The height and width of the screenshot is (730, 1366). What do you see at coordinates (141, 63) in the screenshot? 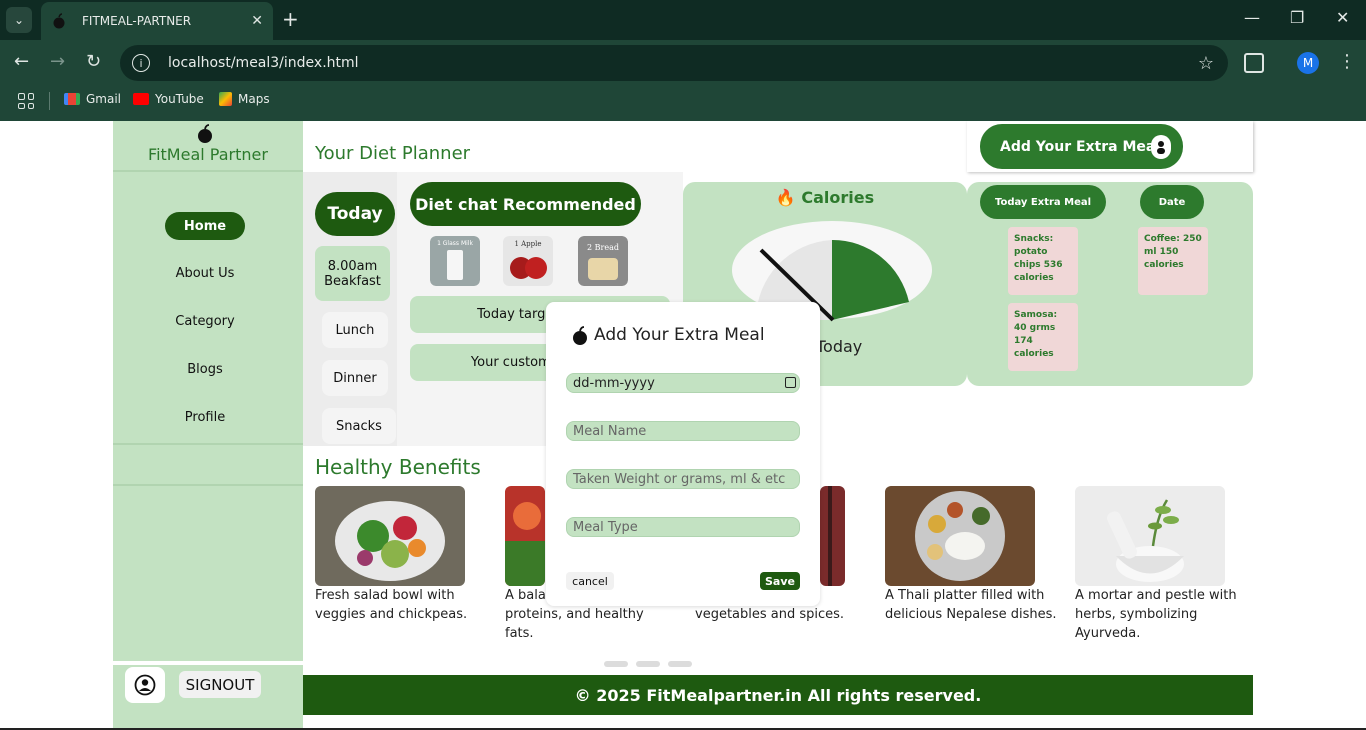
I see `site-info-icon: i` at bounding box center [141, 63].